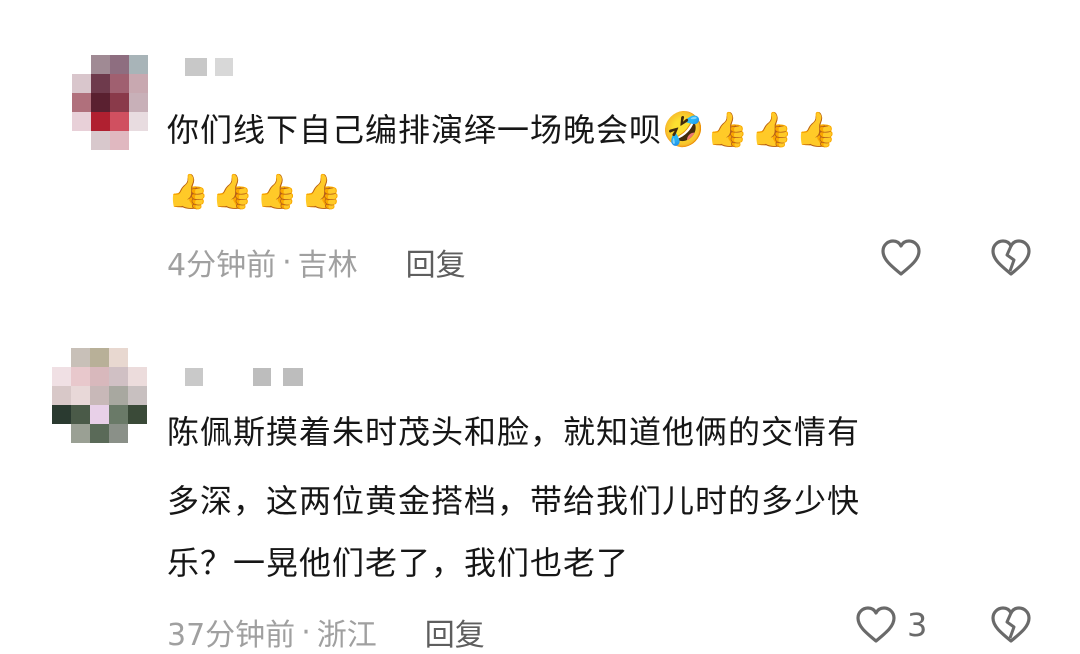 This screenshot has width=1080, height=654. I want to click on like-button, so click(901, 258).